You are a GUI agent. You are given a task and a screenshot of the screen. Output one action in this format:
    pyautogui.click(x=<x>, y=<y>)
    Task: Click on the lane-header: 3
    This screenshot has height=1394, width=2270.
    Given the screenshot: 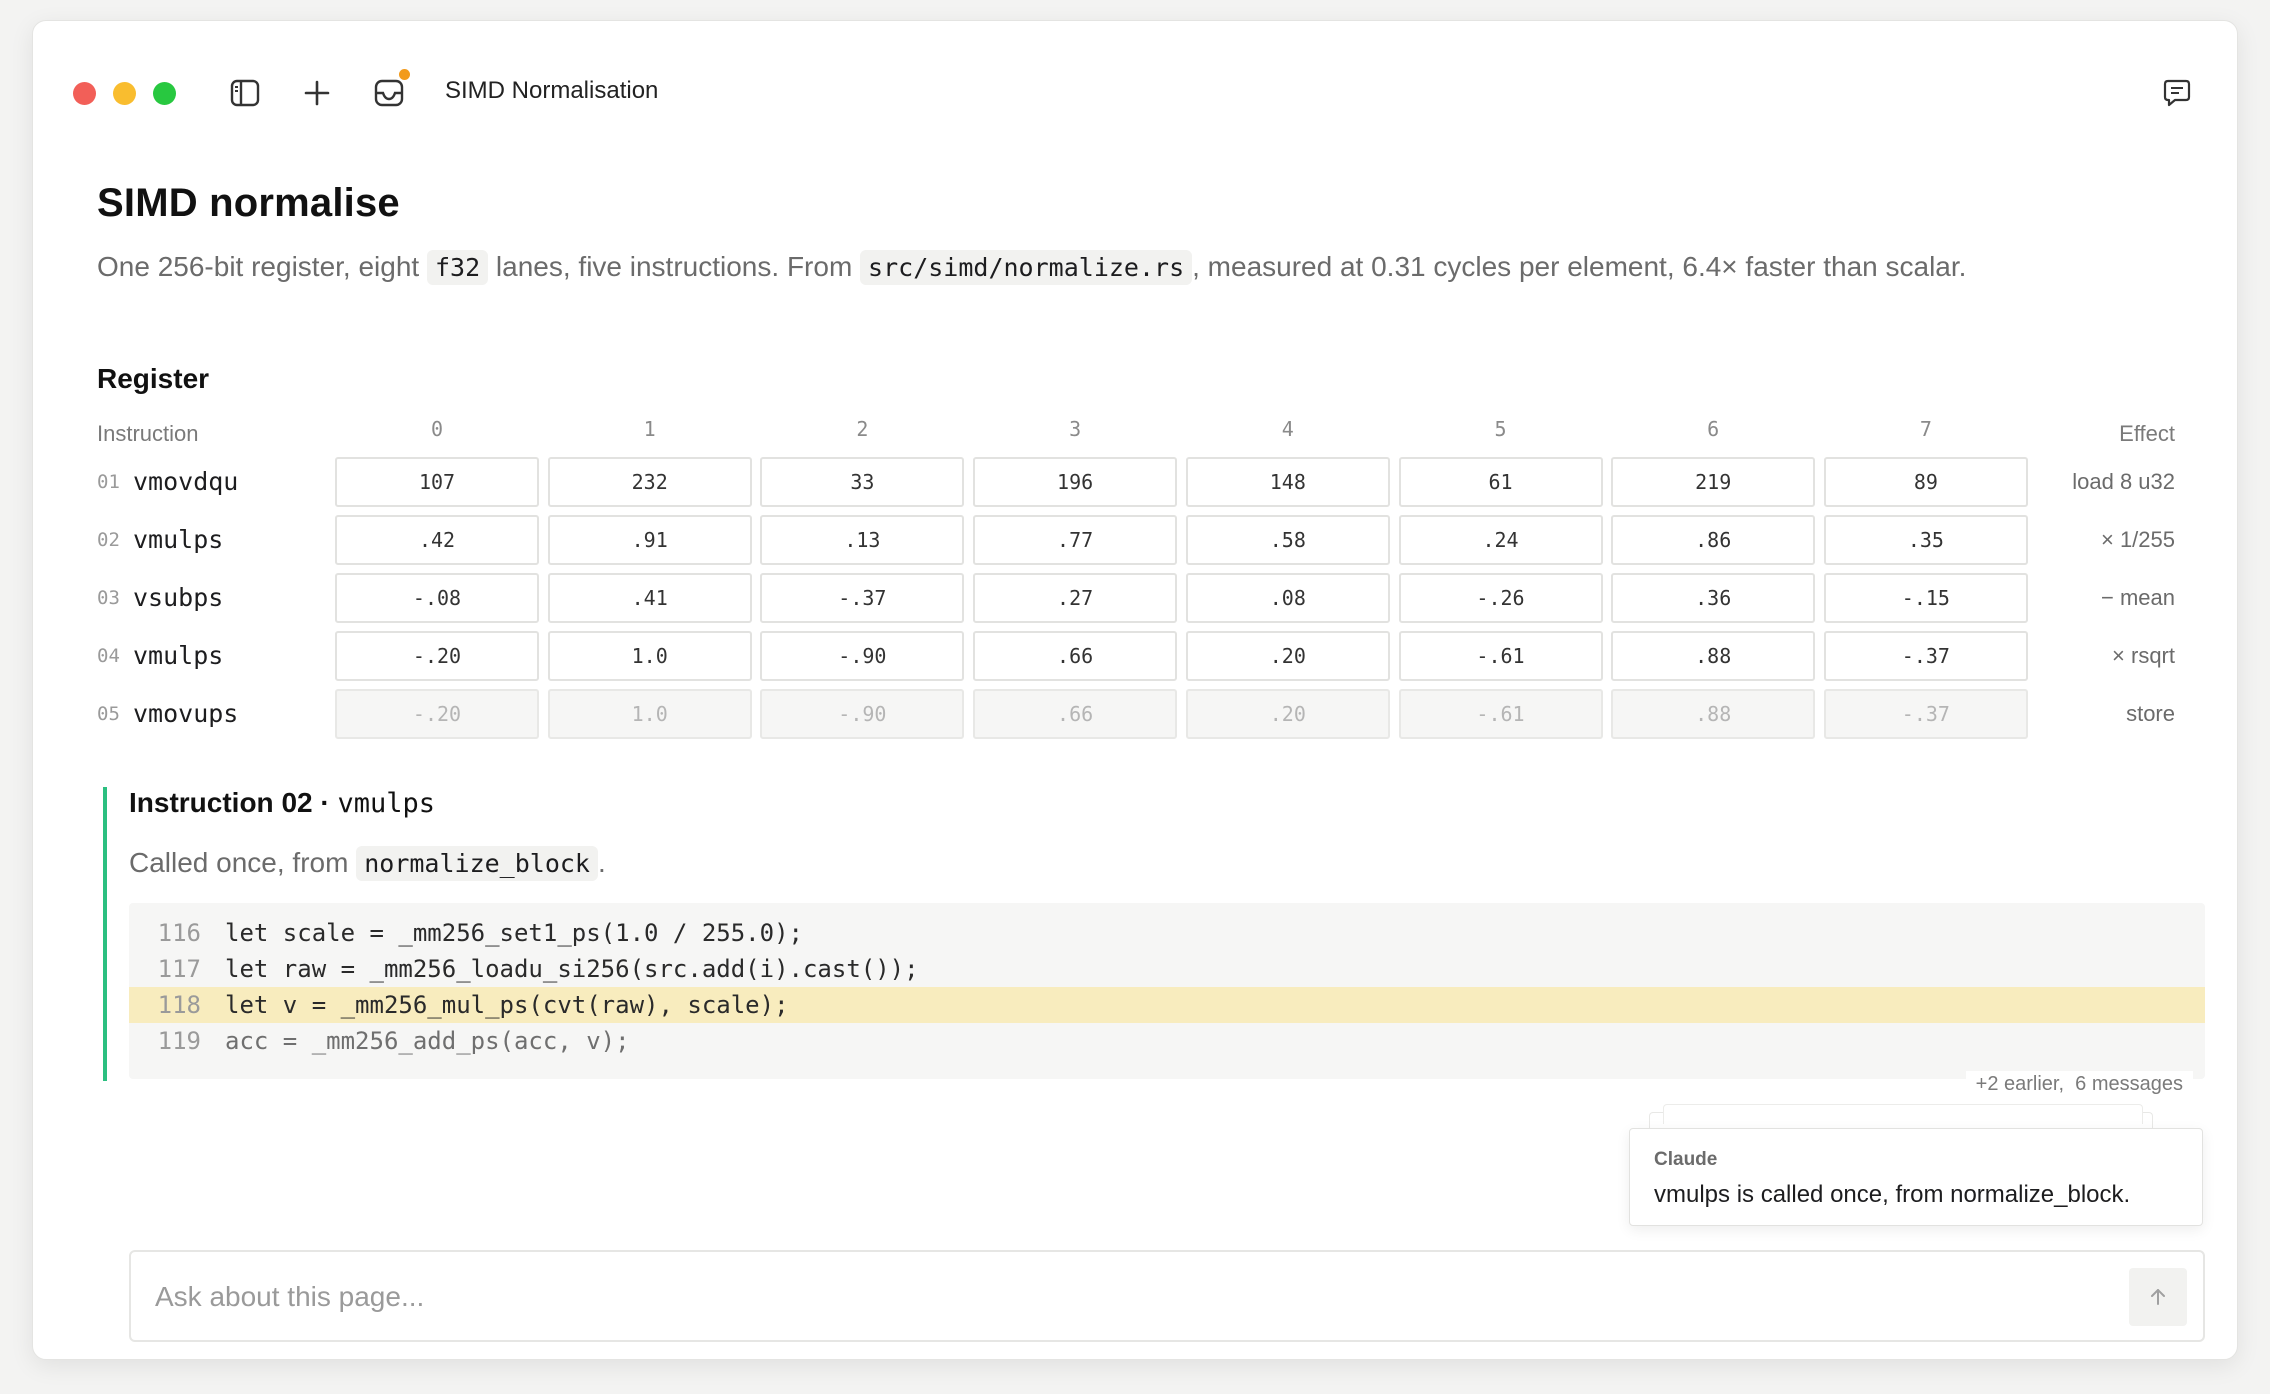 What is the action you would take?
    pyautogui.click(x=1075, y=429)
    